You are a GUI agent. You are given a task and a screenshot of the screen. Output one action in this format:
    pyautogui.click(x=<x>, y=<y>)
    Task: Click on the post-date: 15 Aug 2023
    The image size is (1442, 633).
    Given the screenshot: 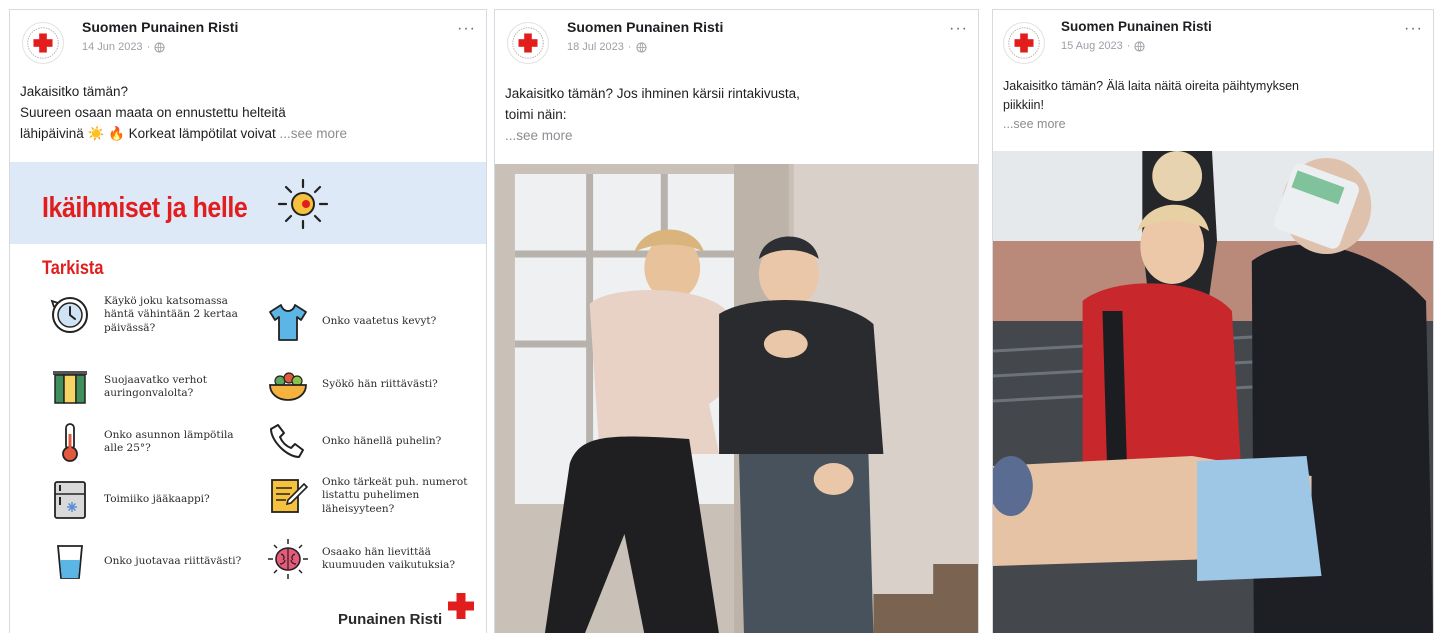 What is the action you would take?
    pyautogui.click(x=1092, y=46)
    